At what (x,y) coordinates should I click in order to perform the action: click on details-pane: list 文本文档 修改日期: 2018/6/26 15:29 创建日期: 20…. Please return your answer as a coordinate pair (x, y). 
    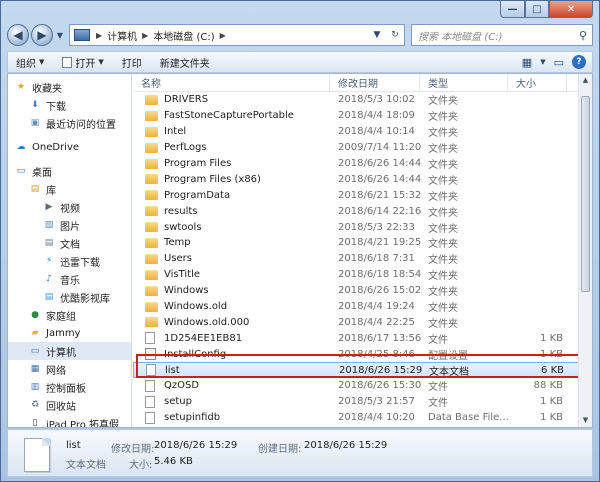
    Looking at the image, I should click on (300, 453).